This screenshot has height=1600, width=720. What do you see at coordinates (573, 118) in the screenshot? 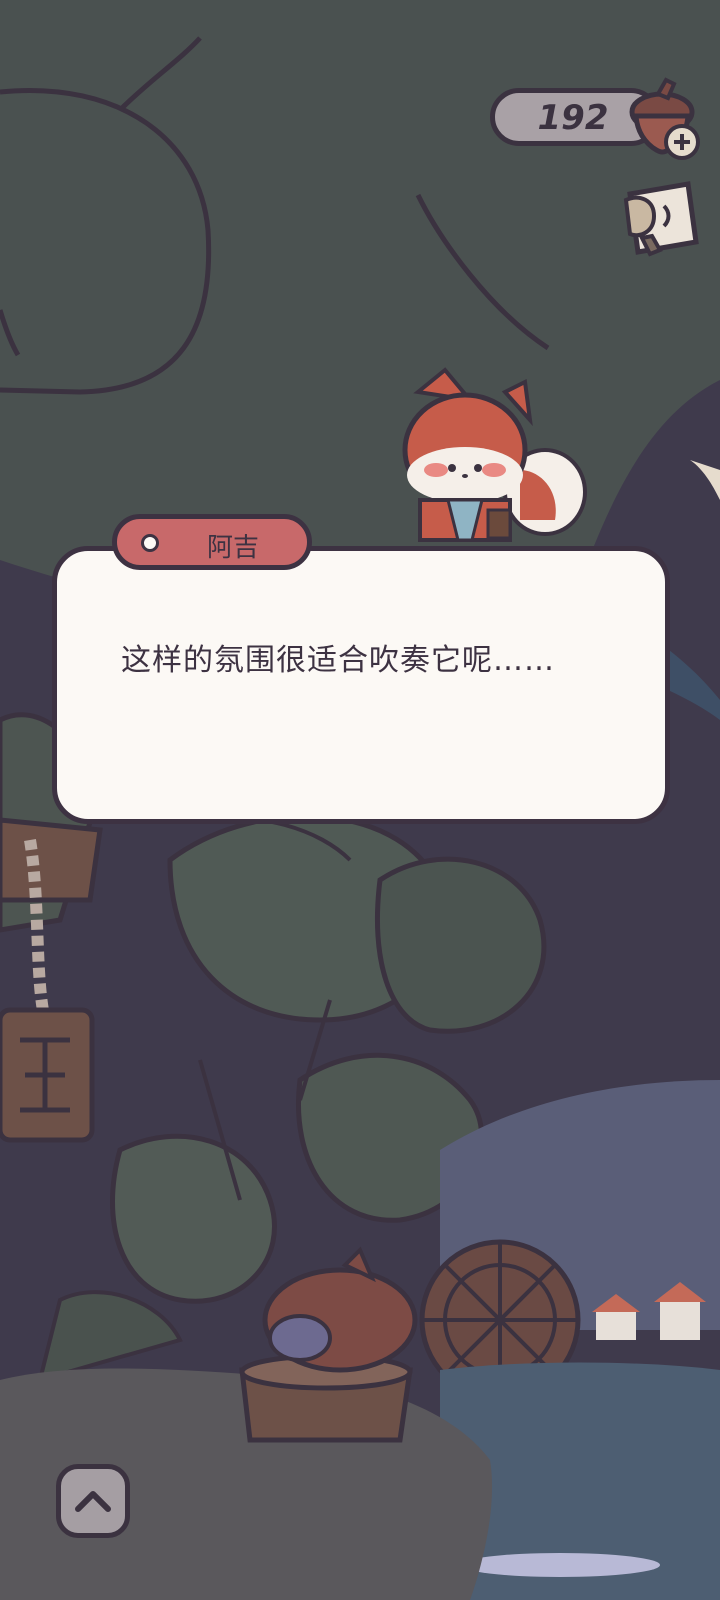
I see `acorn-count: 192` at bounding box center [573, 118].